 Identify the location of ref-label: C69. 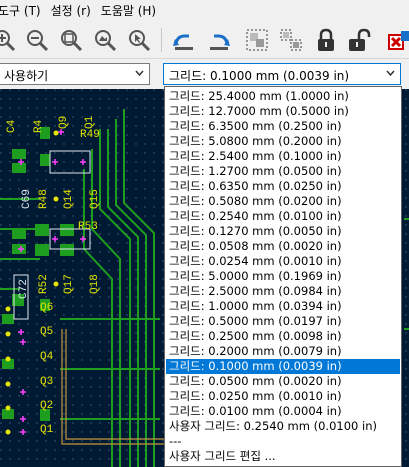
(27, 199).